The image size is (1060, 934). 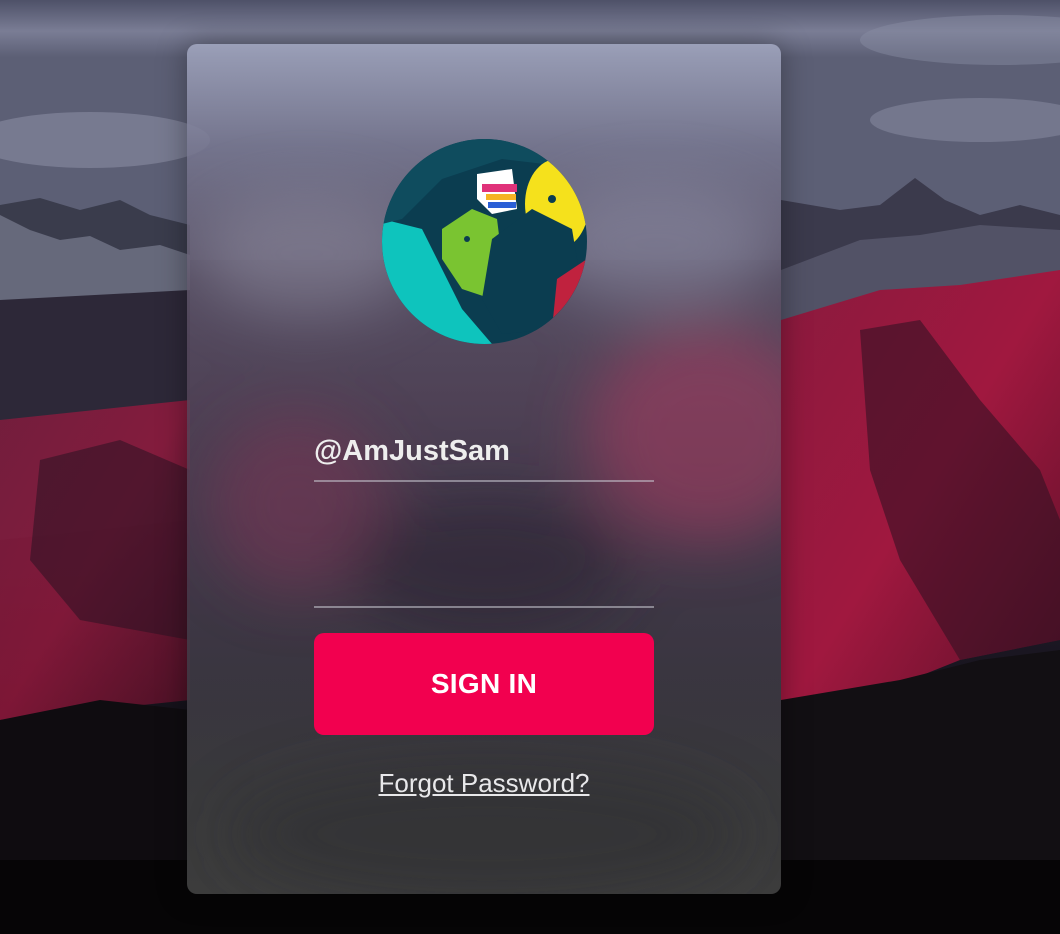 What do you see at coordinates (484, 783) in the screenshot?
I see `forgot-password-link: Forgot Password?` at bounding box center [484, 783].